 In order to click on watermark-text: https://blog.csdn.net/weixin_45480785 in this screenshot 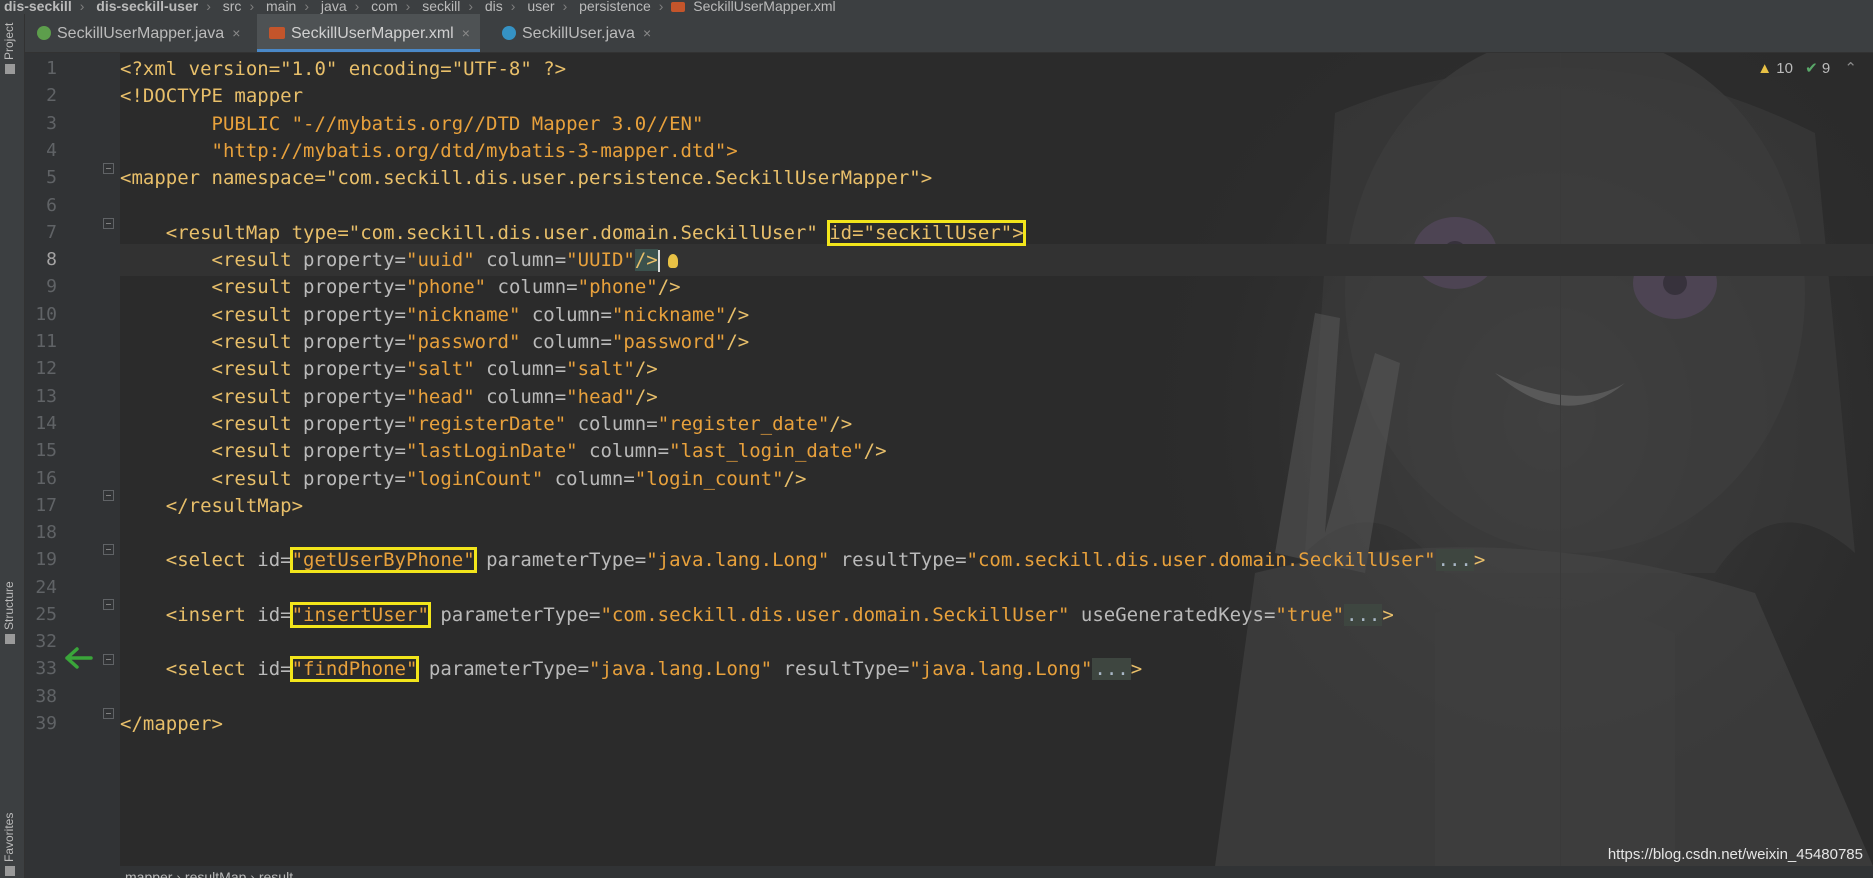, I will do `click(1735, 854)`.